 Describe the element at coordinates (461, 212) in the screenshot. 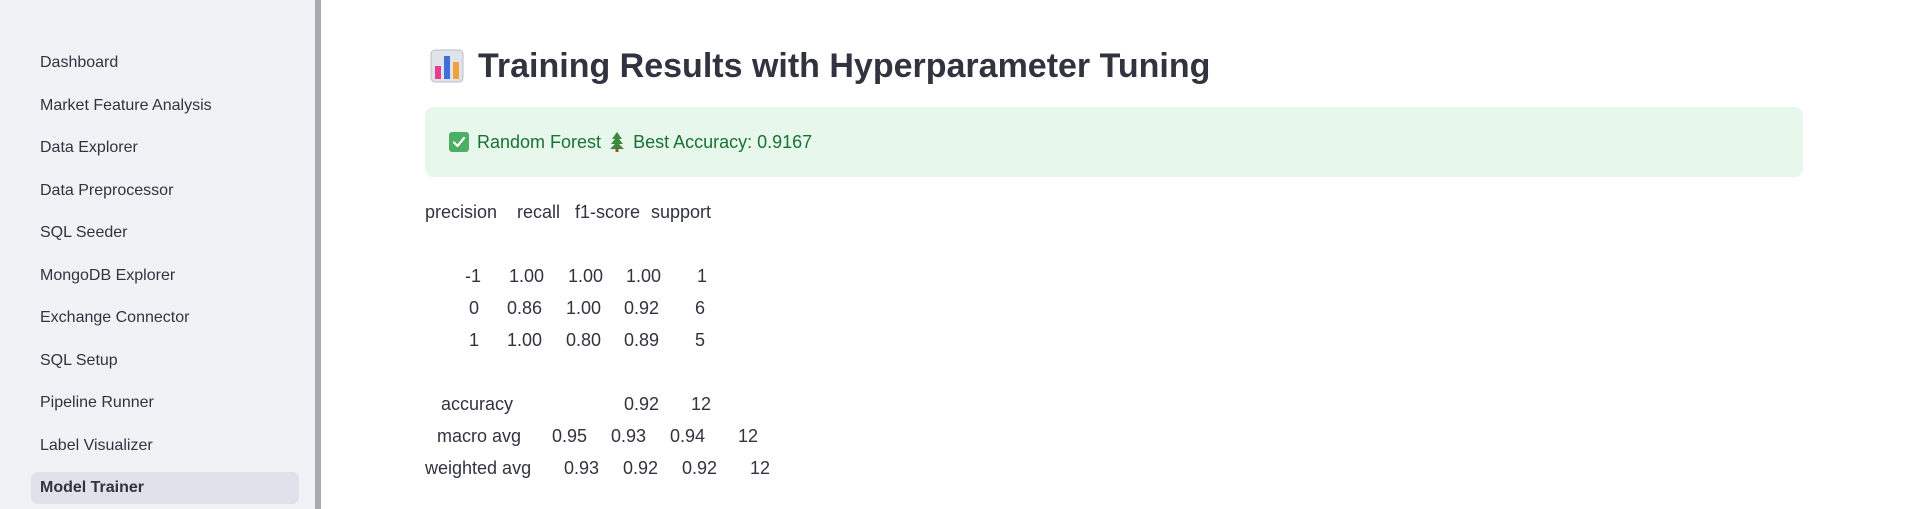

I see `header-precision: precision` at that location.